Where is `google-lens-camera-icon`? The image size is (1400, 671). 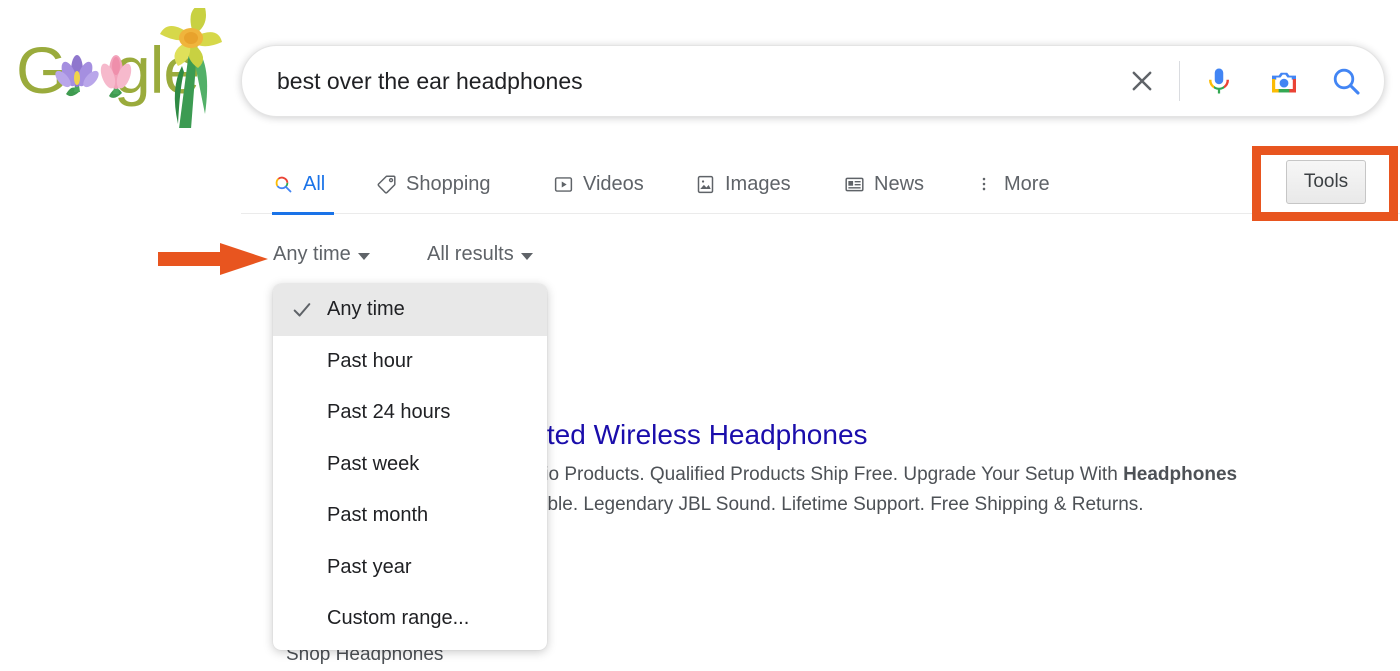 google-lens-camera-icon is located at coordinates (1284, 81).